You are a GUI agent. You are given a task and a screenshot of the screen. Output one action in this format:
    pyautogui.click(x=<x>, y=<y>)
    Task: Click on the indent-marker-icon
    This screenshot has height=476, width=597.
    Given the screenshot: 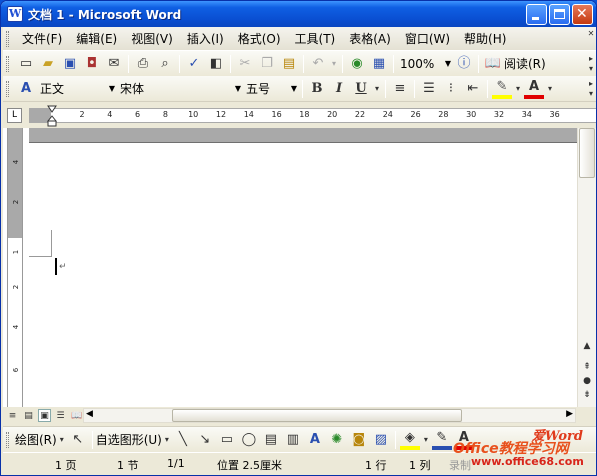 What is the action you would take?
    pyautogui.click(x=52, y=116)
    